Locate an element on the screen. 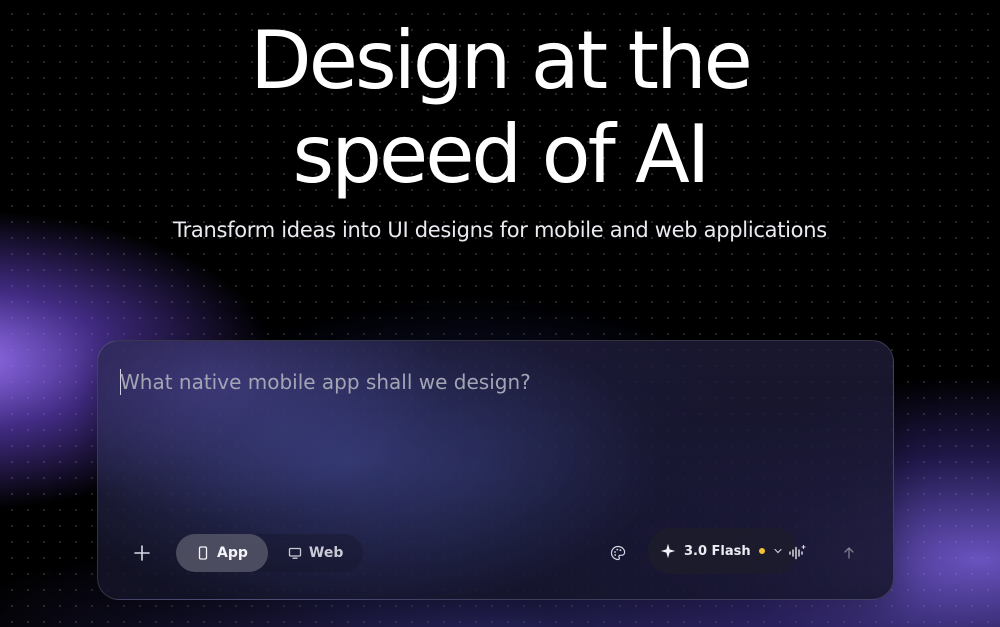  model-selector: 3.0 Flash is located at coordinates (722, 551).